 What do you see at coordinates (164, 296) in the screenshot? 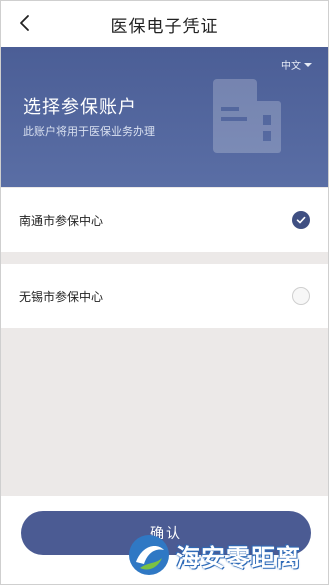
I see `account-option: 无锡市参保中心` at bounding box center [164, 296].